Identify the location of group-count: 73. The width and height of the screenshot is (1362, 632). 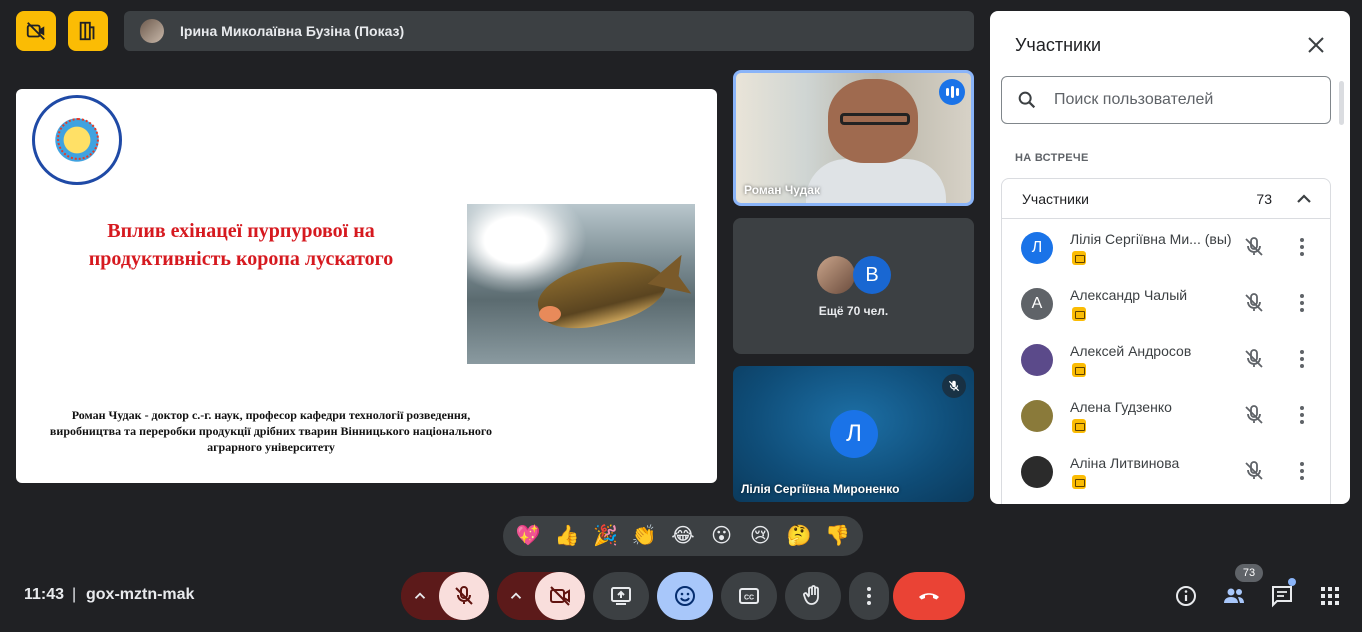
(1264, 198).